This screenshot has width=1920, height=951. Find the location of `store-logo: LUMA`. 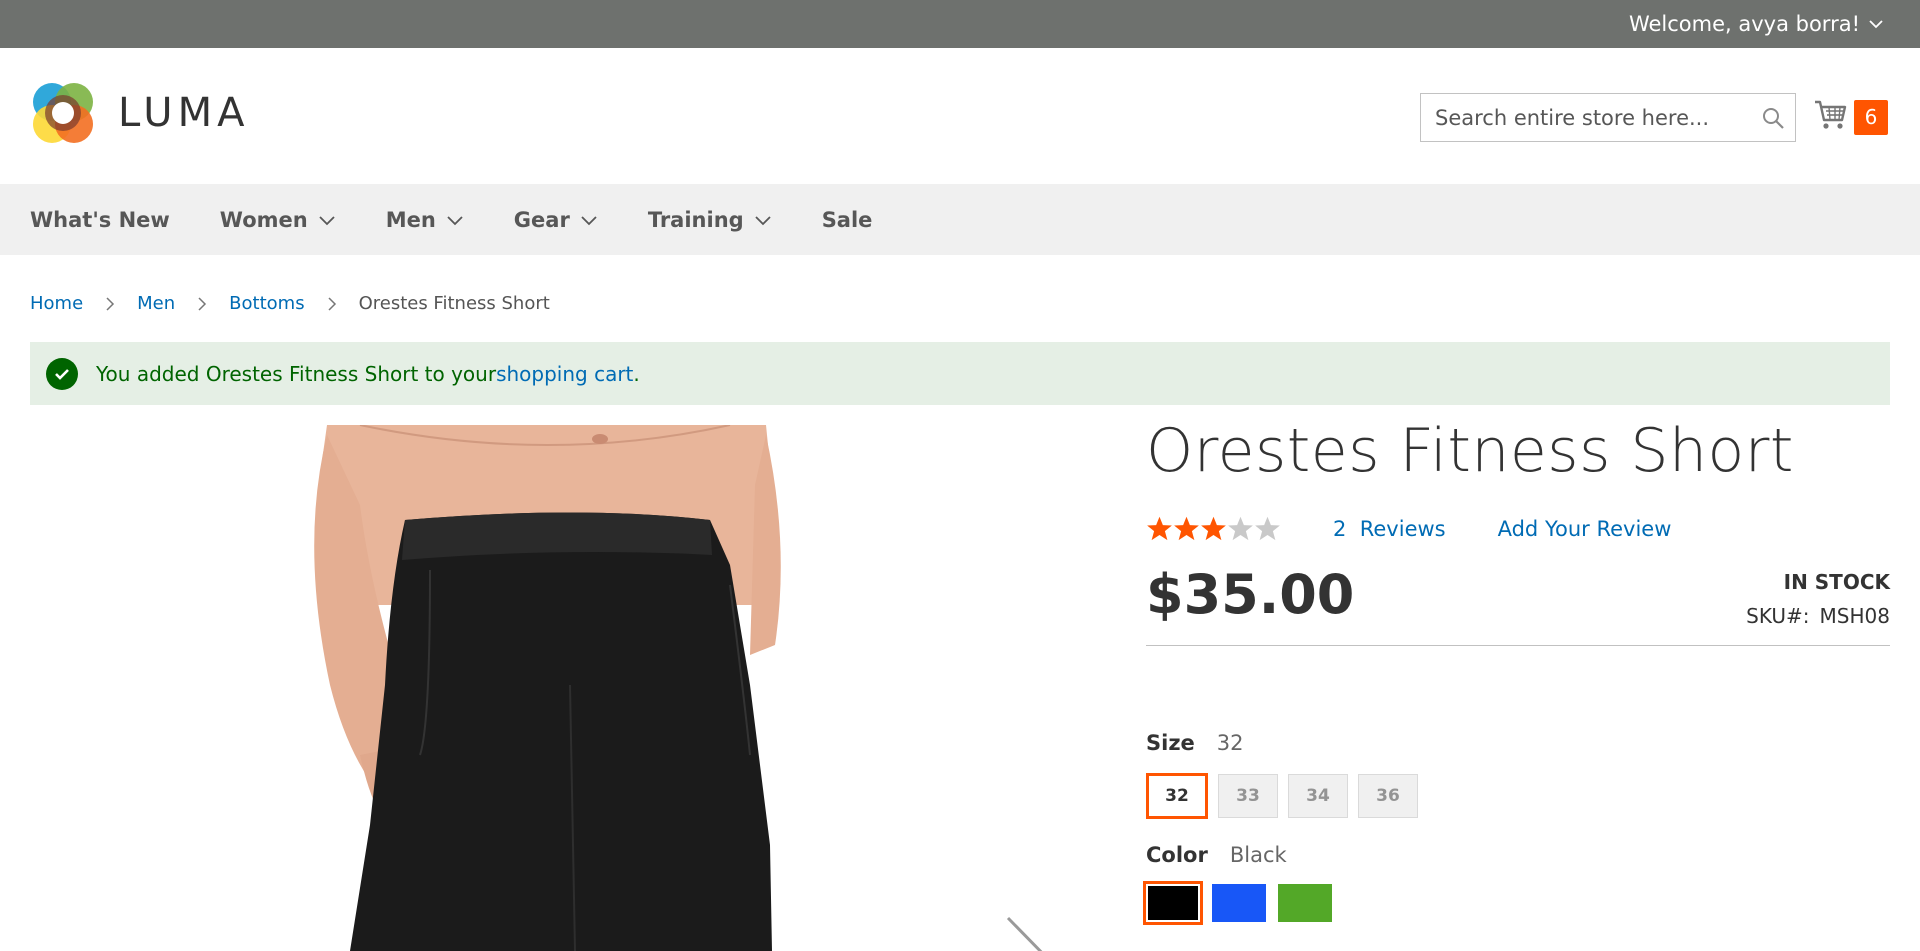

store-logo: LUMA is located at coordinates (139, 113).